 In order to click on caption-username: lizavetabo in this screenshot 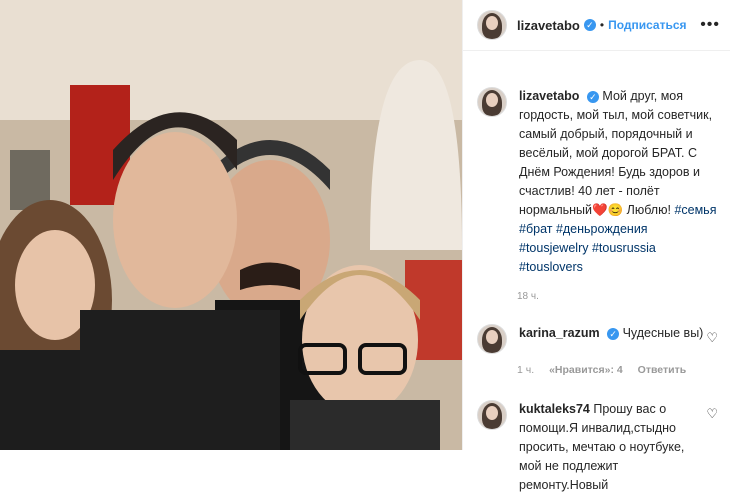, I will do `click(549, 96)`.